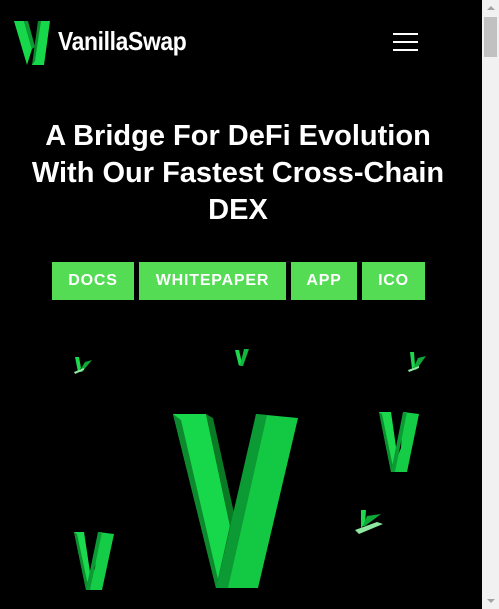  I want to click on vertical-scrollbar, so click(490, 304).